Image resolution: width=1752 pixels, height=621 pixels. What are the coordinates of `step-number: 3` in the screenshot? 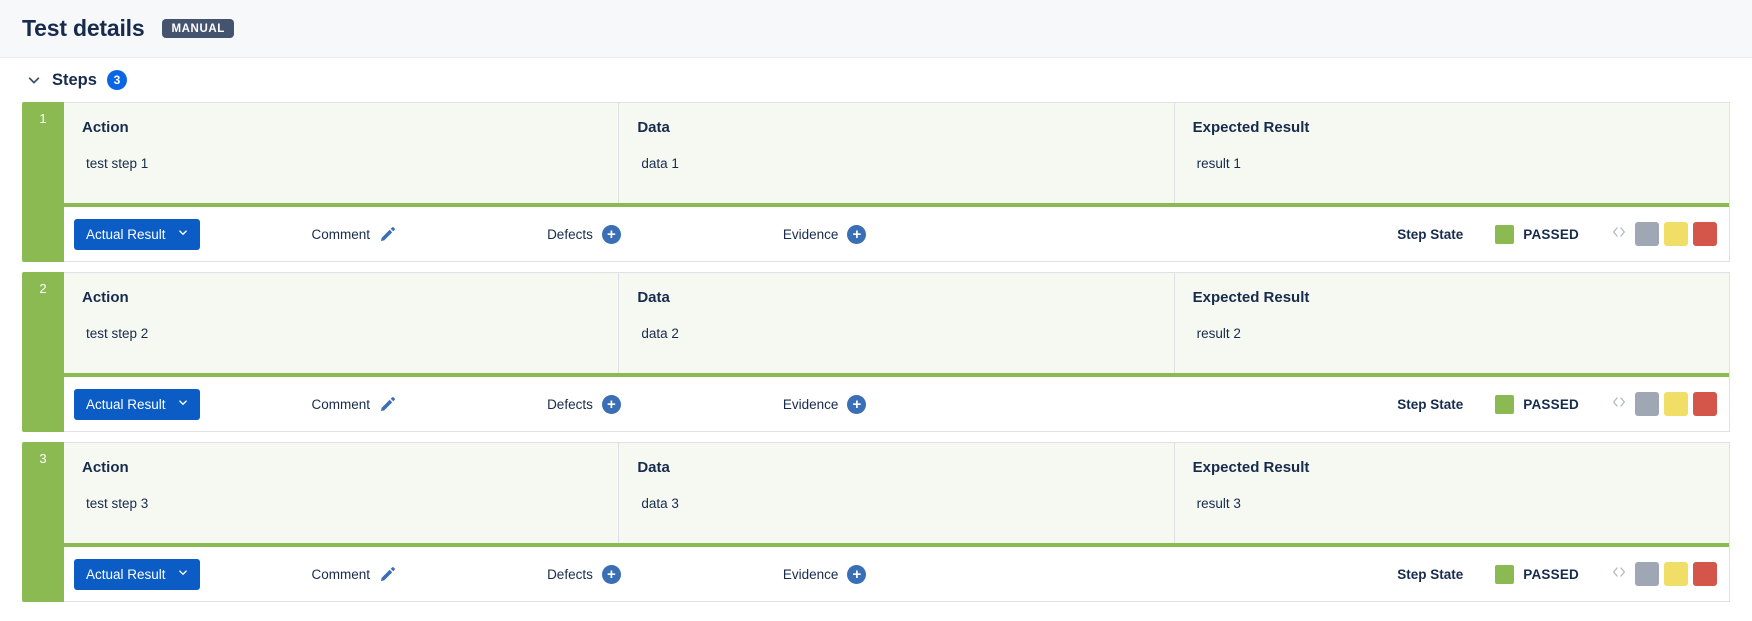 It's located at (43, 522).